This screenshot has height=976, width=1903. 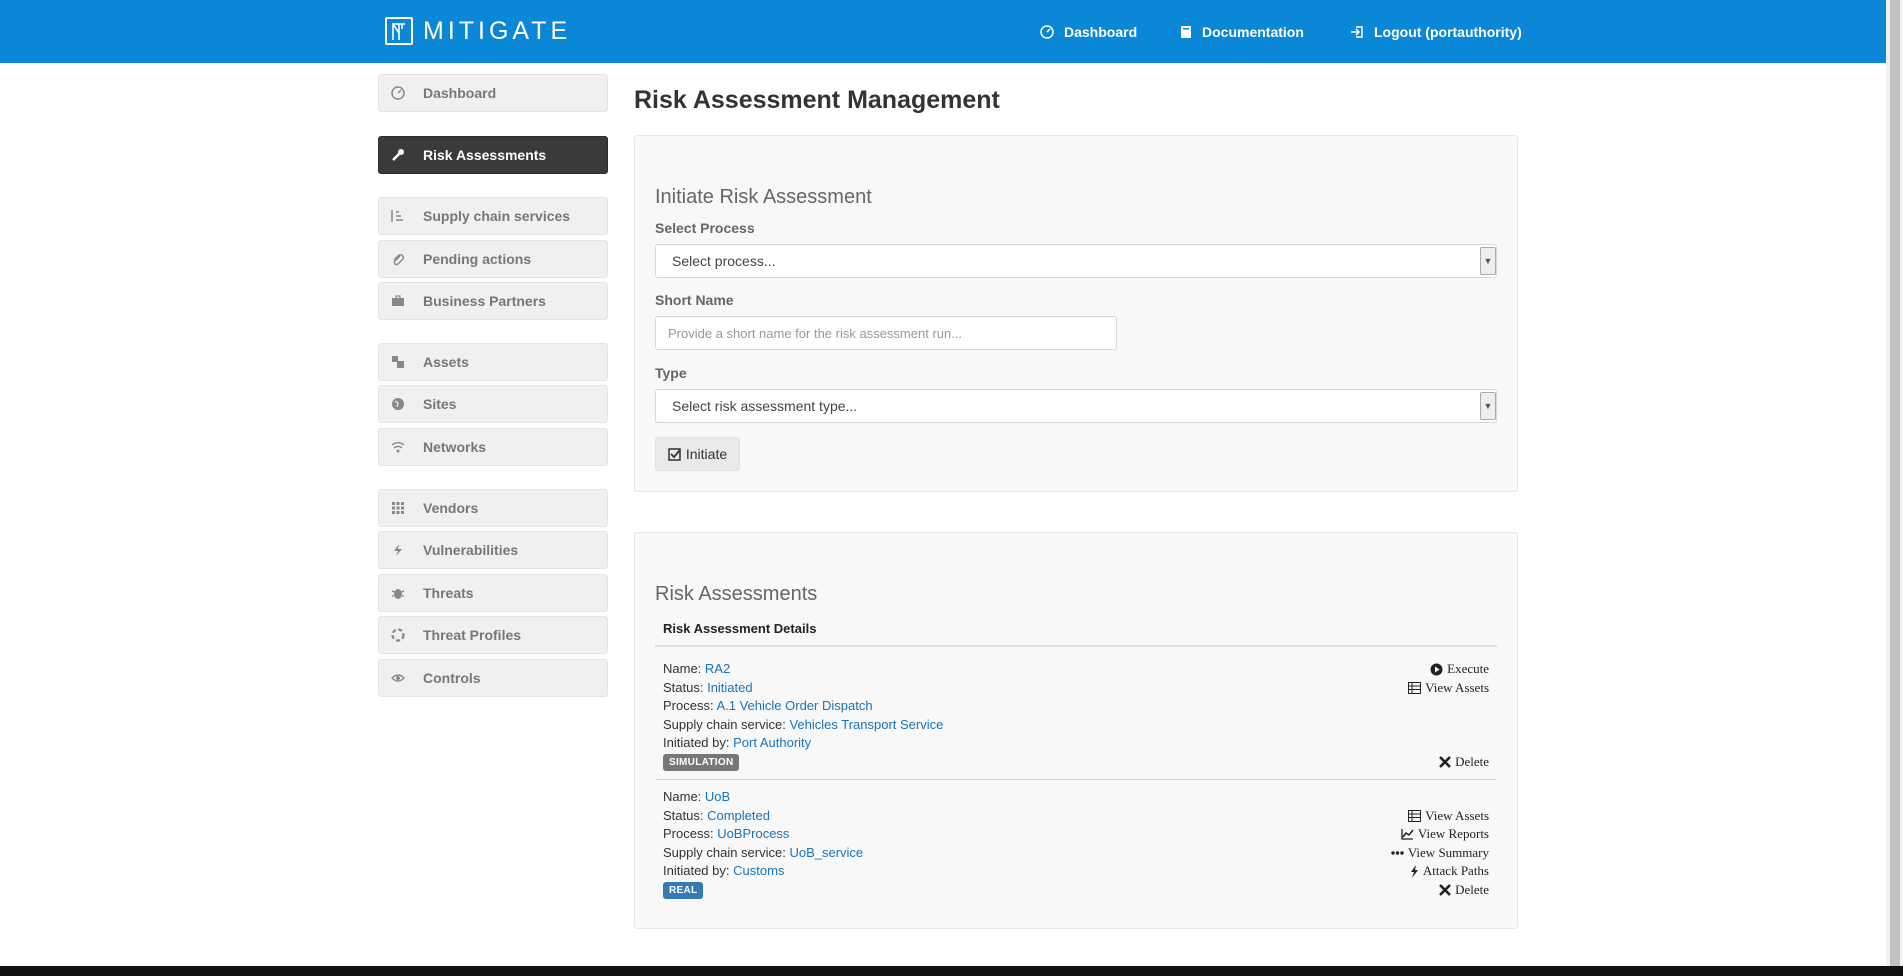 I want to click on ra-initiated-row: Initiated by: Port Authority, so click(x=737, y=742).